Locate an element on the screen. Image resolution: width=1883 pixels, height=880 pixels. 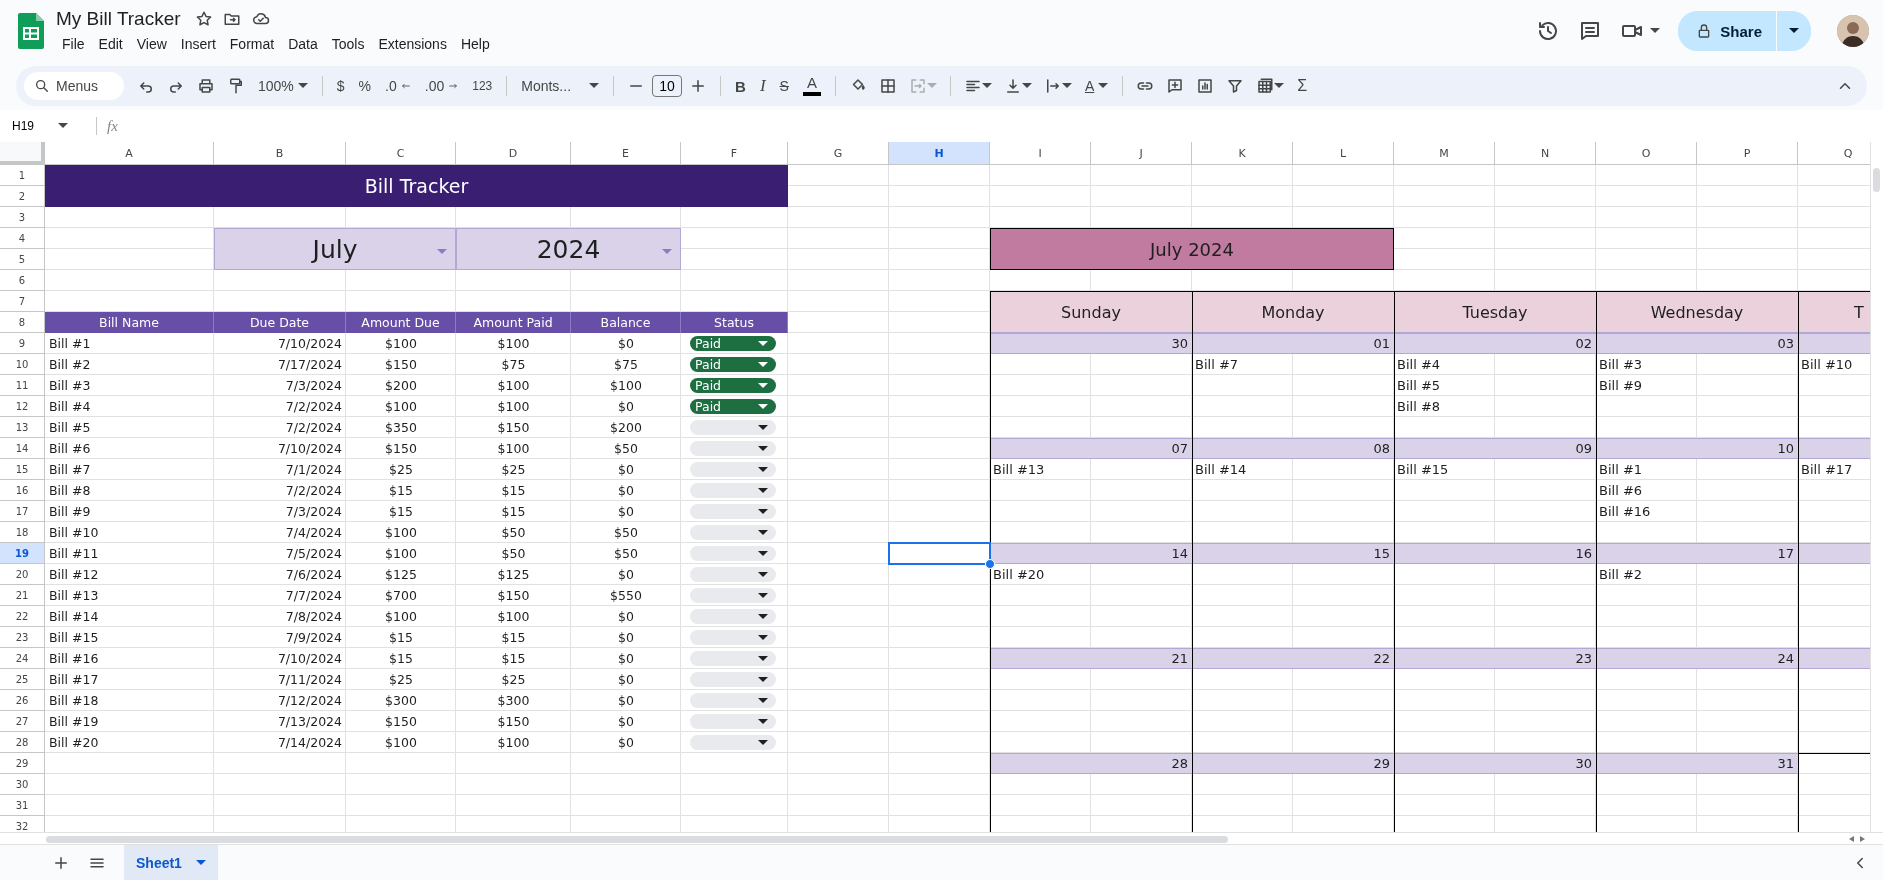
sheet-tab: Sheet1 is located at coordinates (171, 862).